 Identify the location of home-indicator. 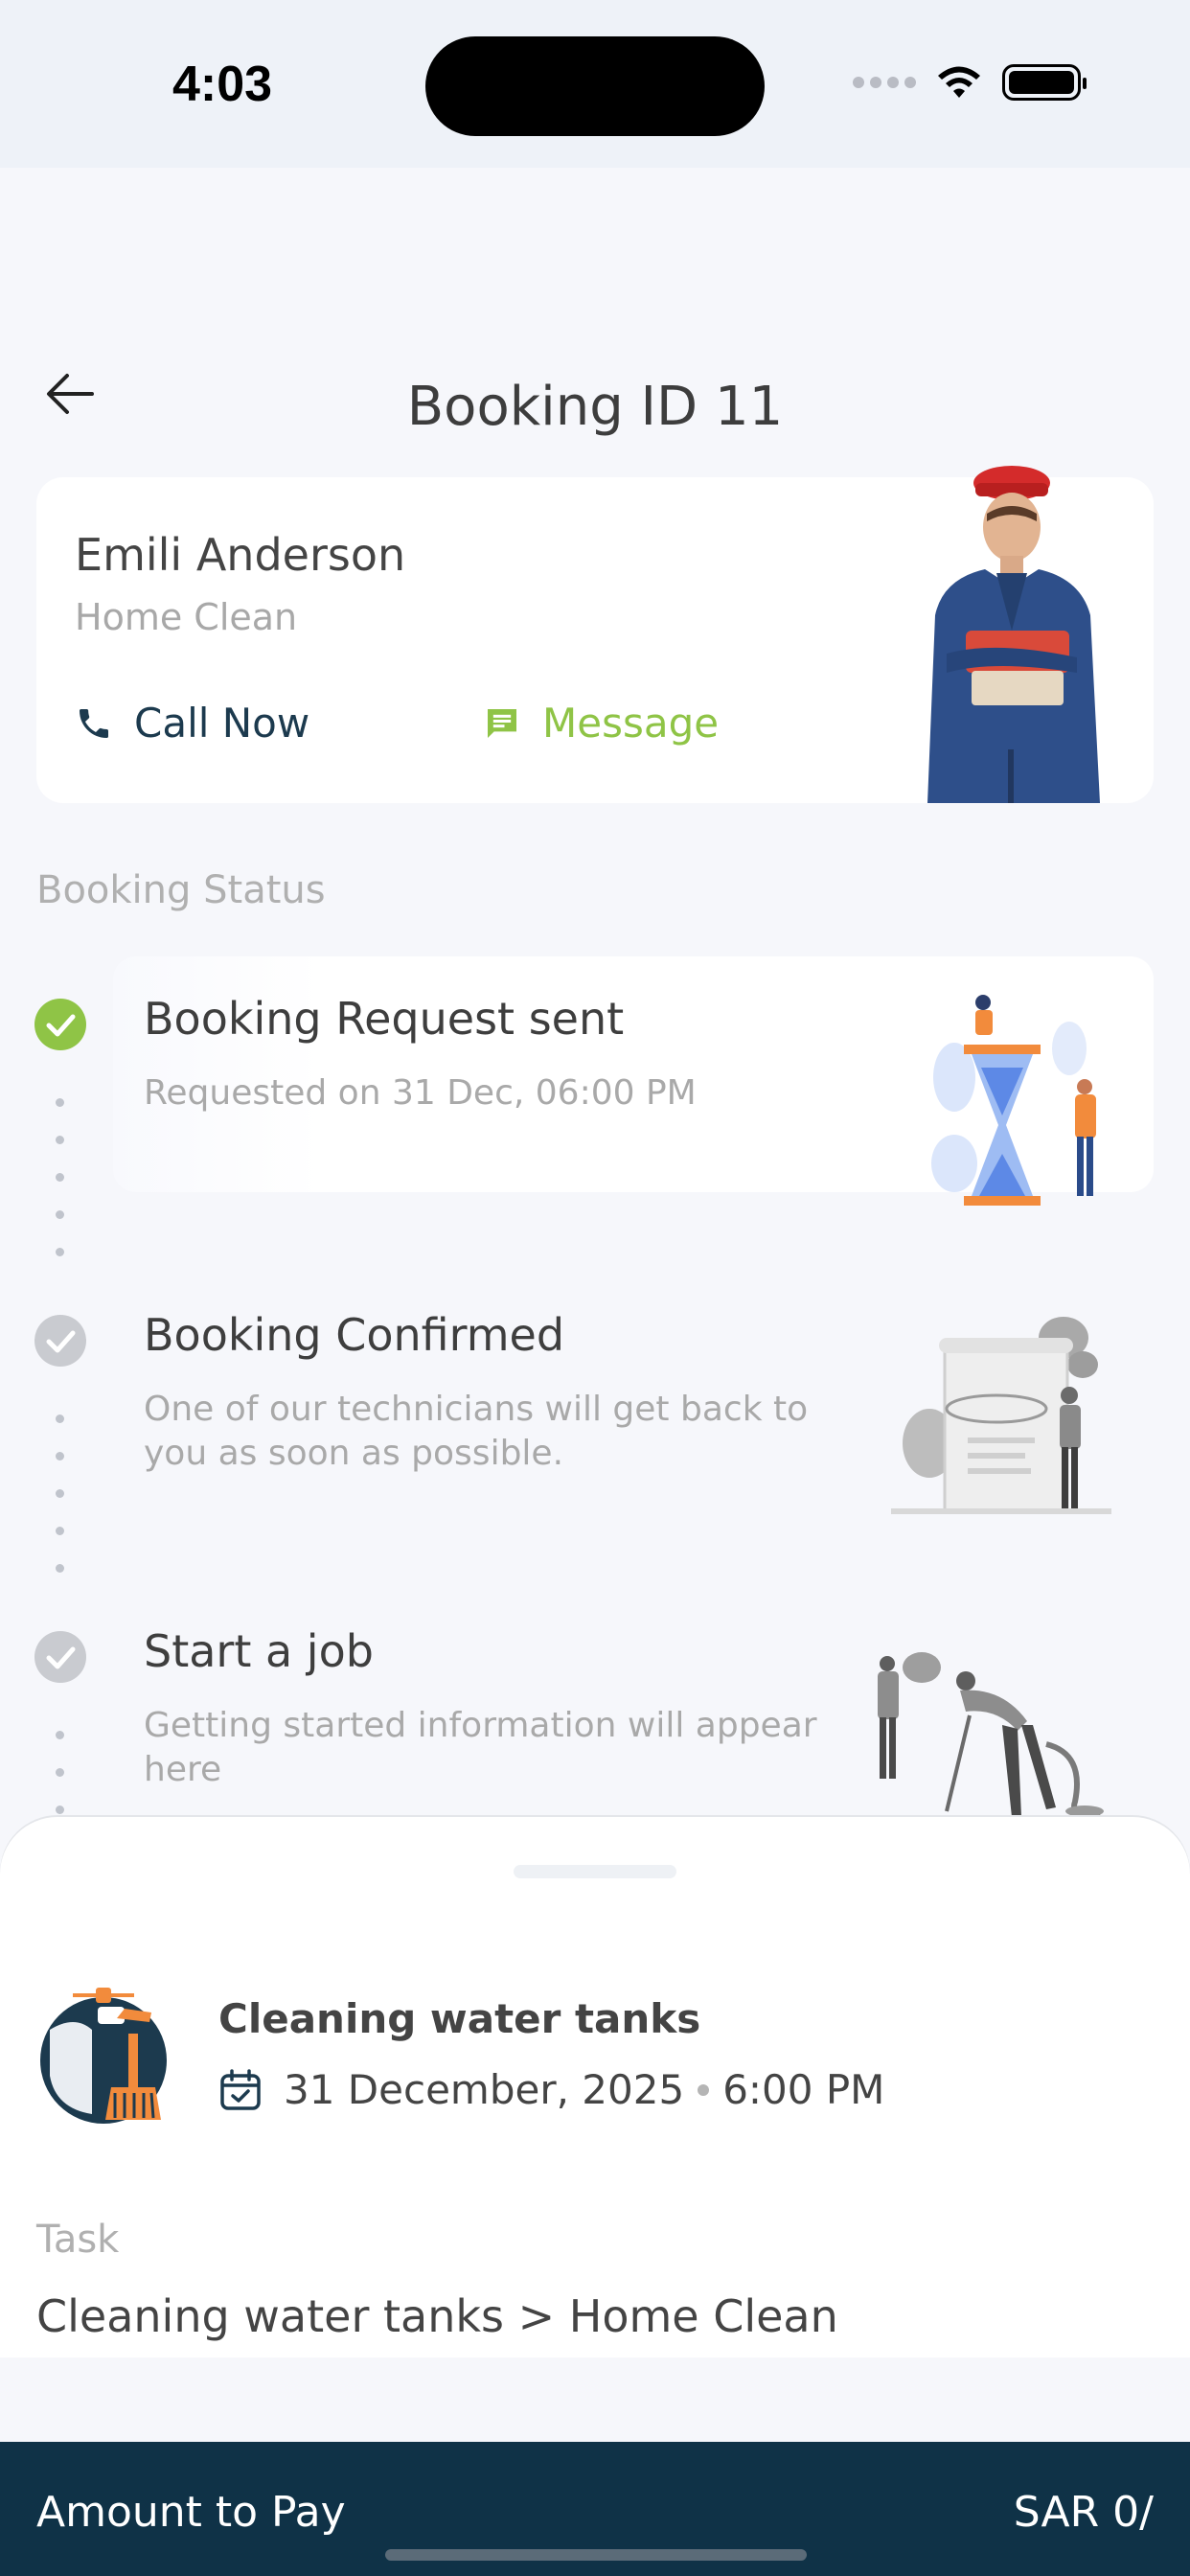
(596, 2555).